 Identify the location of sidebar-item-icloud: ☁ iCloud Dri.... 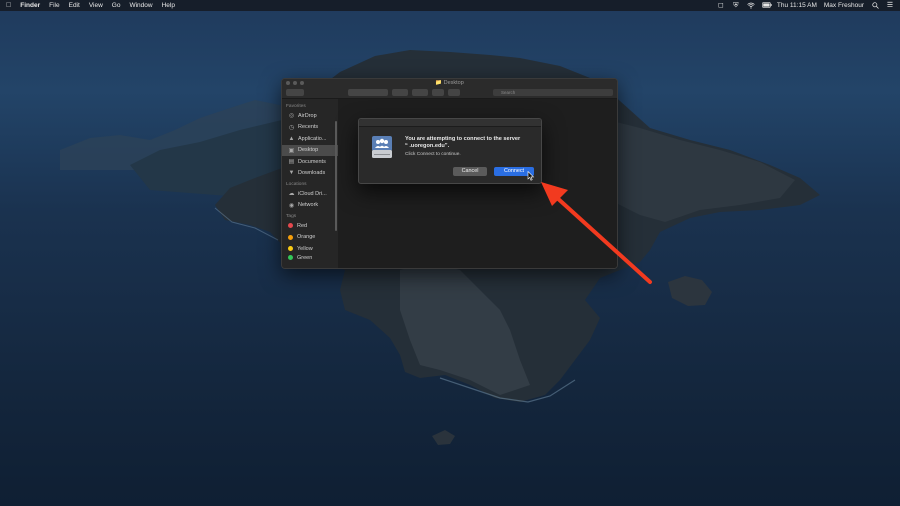
(310, 194).